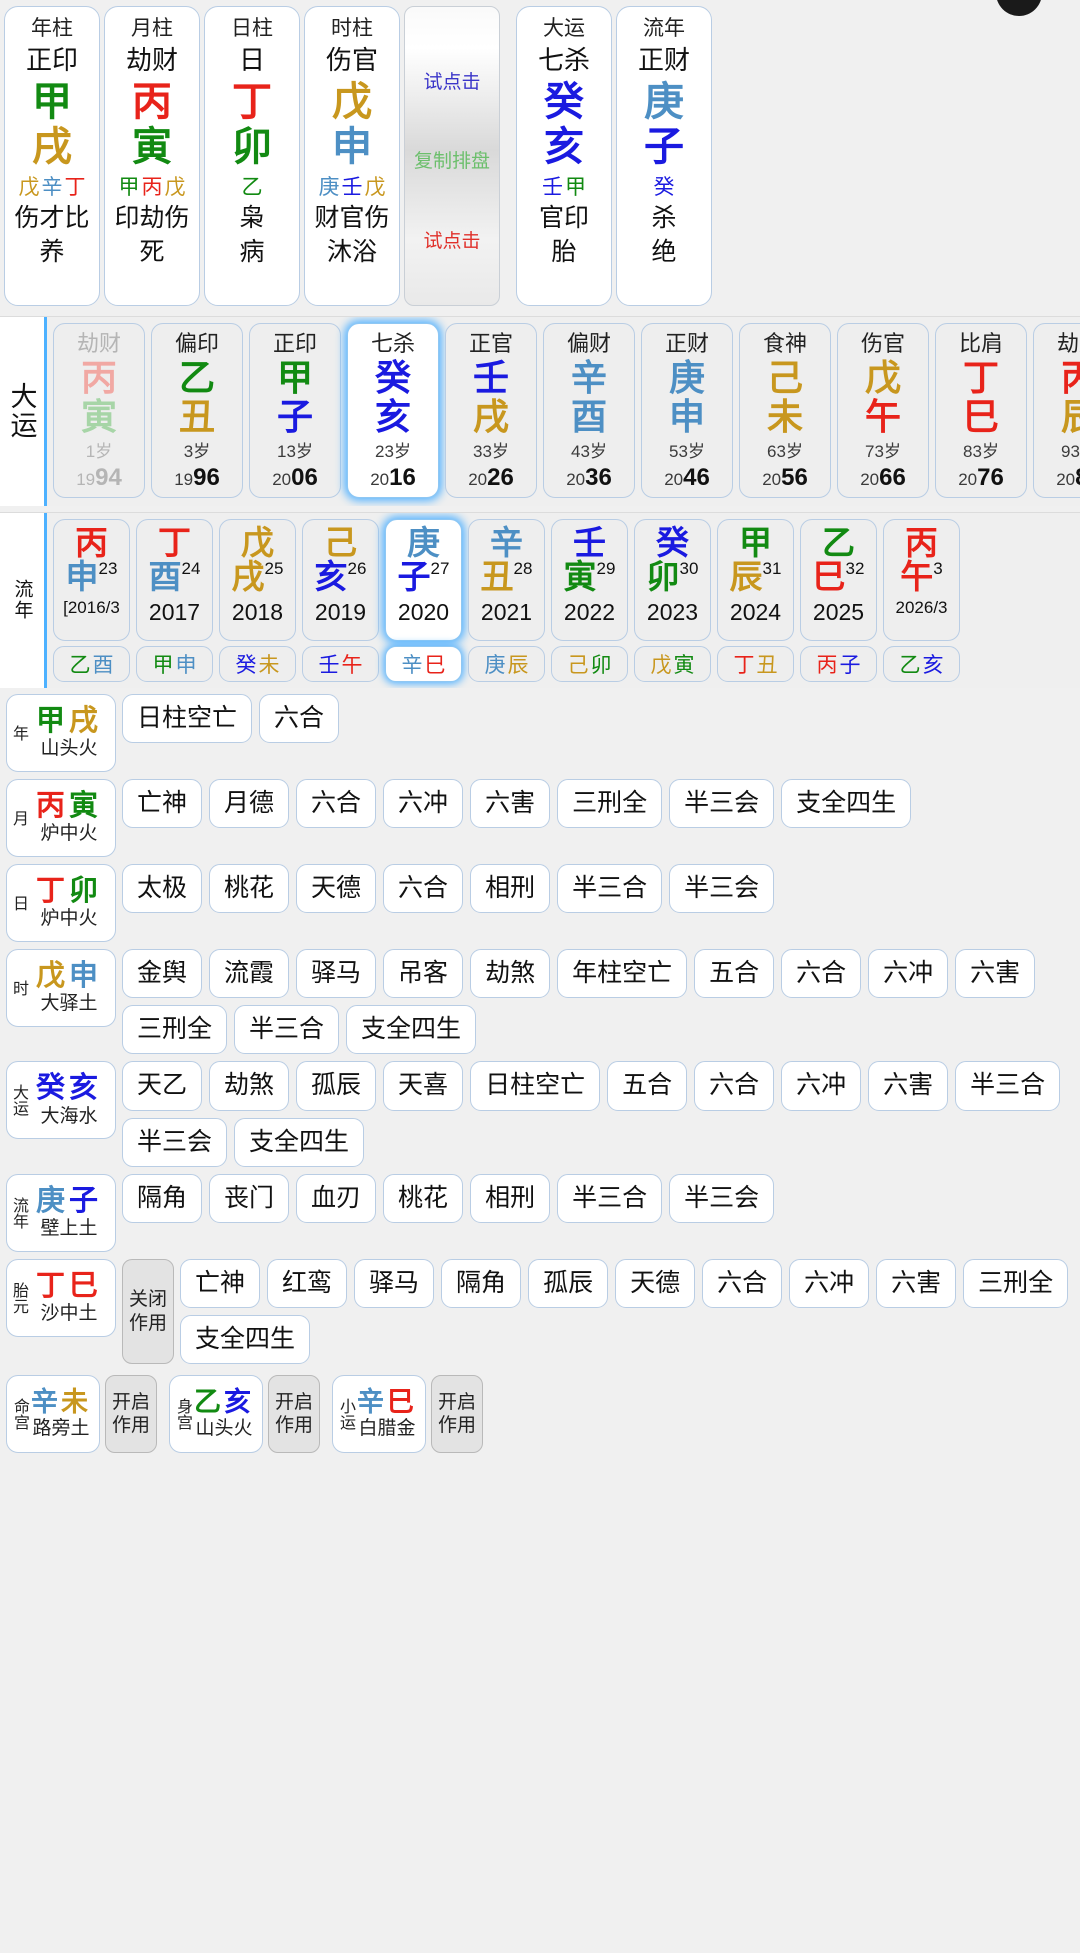  I want to click on dayun-cell-3: 七杀癸亥 23岁 2016, so click(393, 410).